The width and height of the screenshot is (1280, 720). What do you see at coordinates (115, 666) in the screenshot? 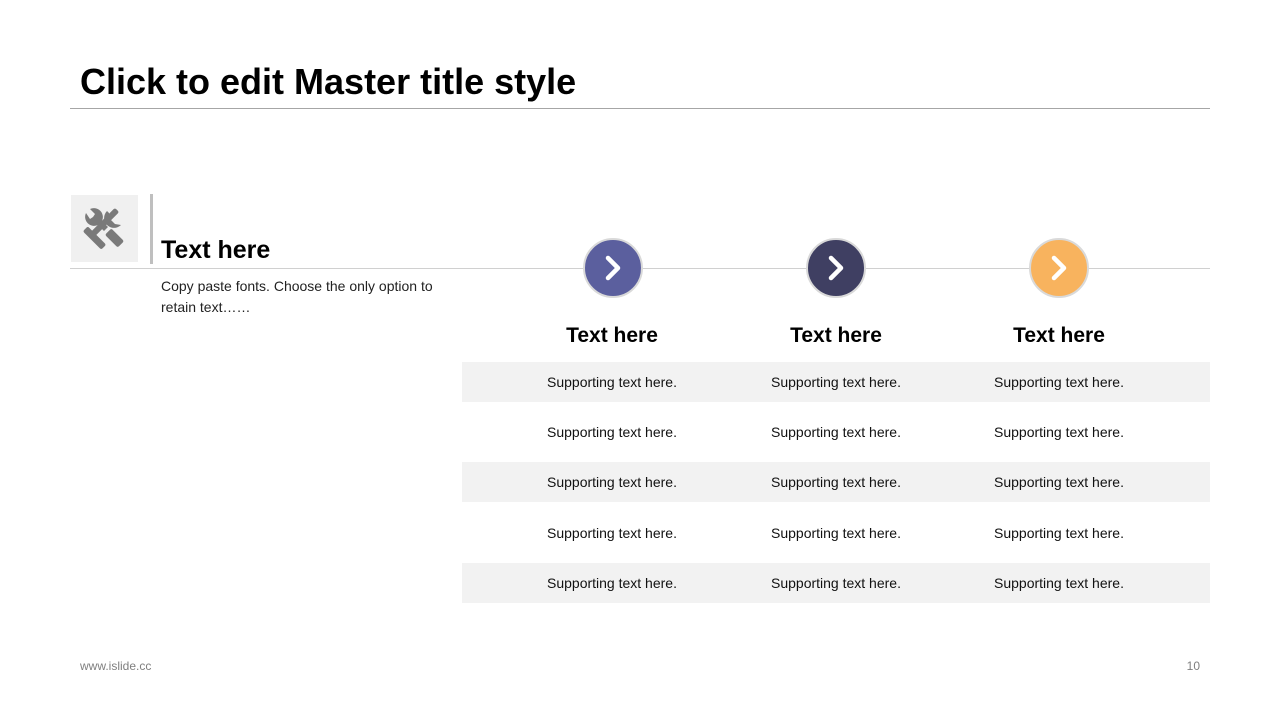
I see `footer-url: www.islide.cc` at bounding box center [115, 666].